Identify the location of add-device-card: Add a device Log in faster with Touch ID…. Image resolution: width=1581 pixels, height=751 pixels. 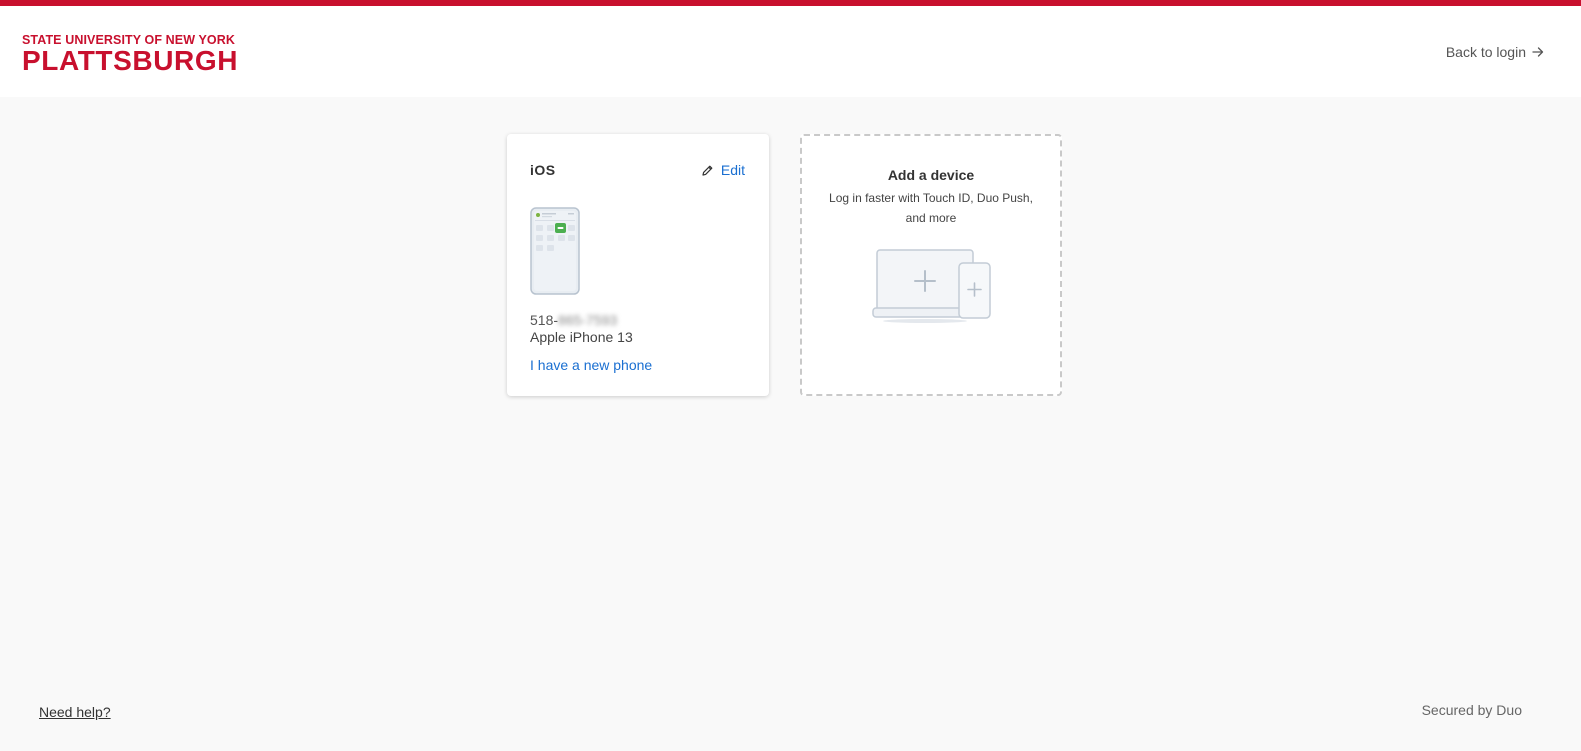
(931, 265).